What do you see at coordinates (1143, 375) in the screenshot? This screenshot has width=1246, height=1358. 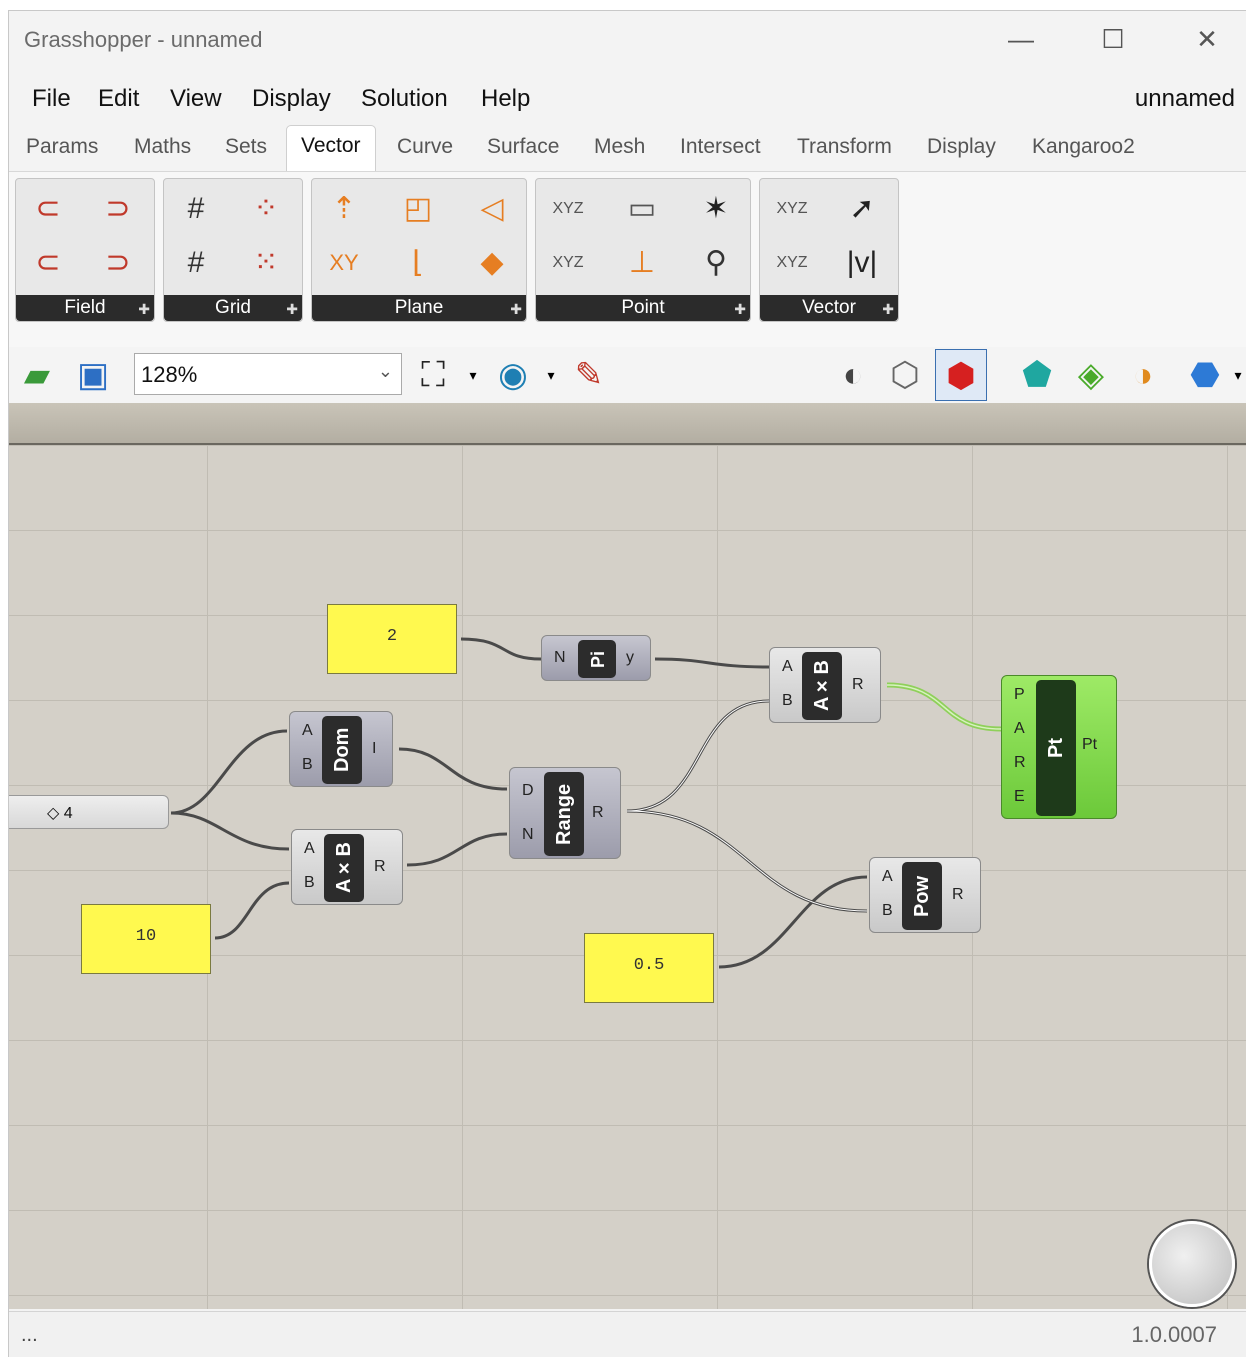 I see `document-preview-icon: ◑` at bounding box center [1143, 375].